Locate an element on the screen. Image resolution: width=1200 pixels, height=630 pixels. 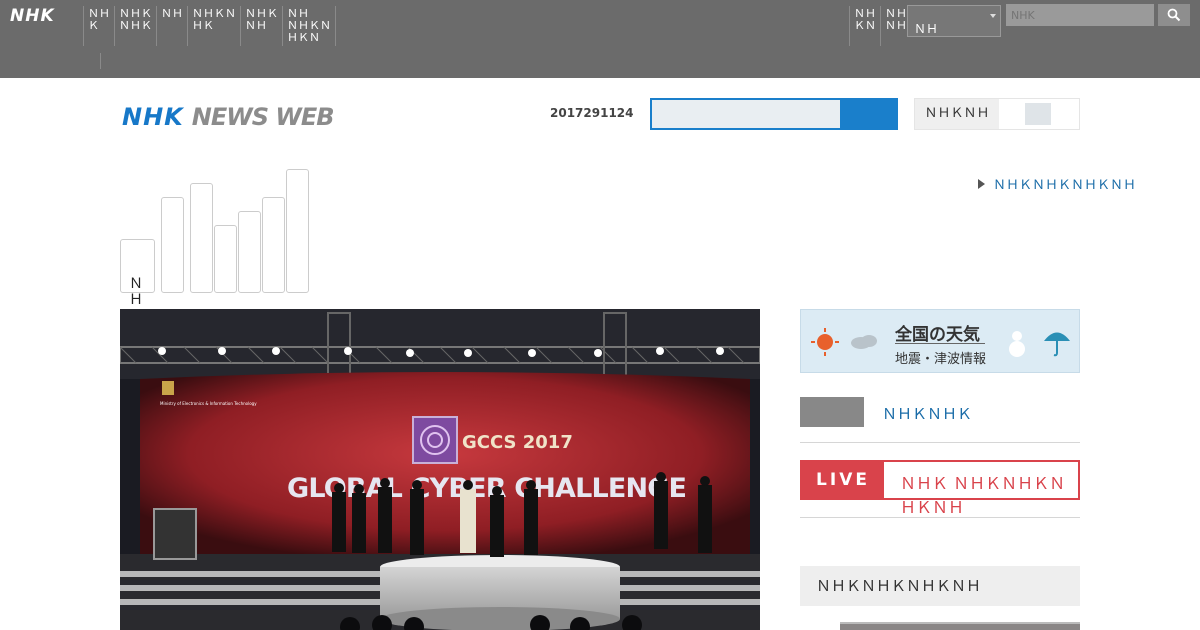
chevron-down-icon is located at coordinates (993, 16).